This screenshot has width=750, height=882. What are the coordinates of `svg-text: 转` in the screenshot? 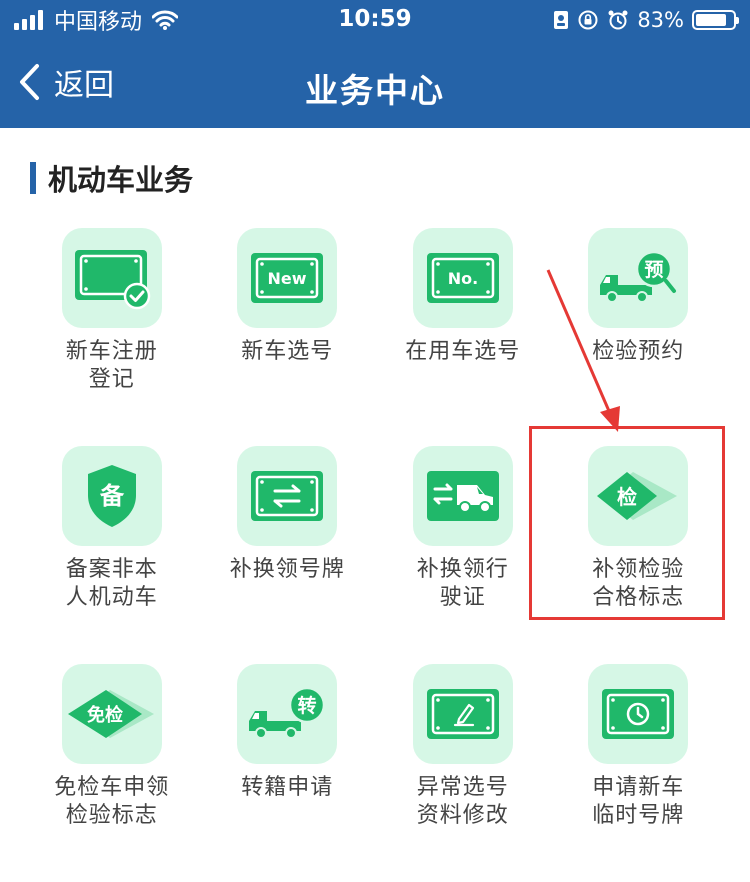 It's located at (307, 705).